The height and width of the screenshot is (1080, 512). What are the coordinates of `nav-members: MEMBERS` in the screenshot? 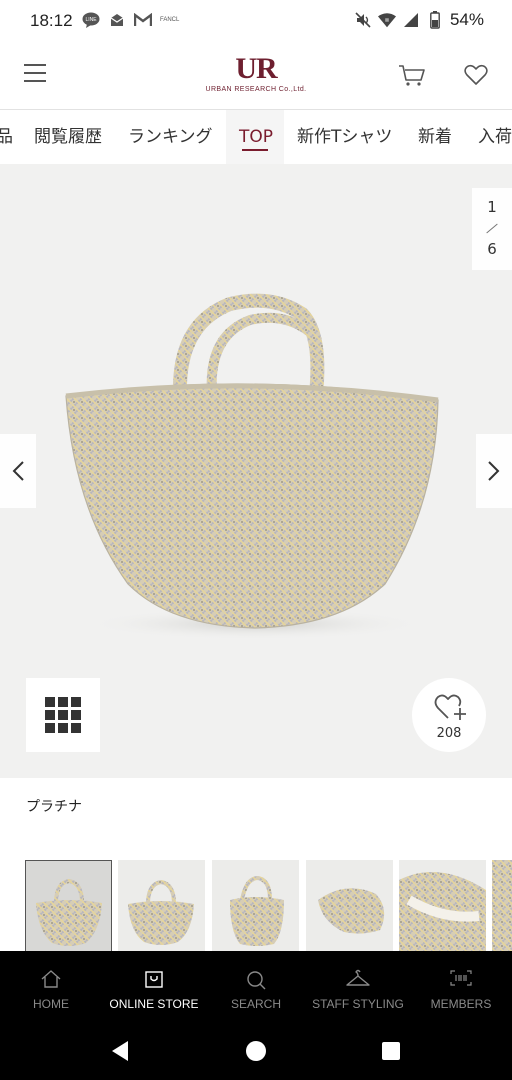 It's located at (461, 986).